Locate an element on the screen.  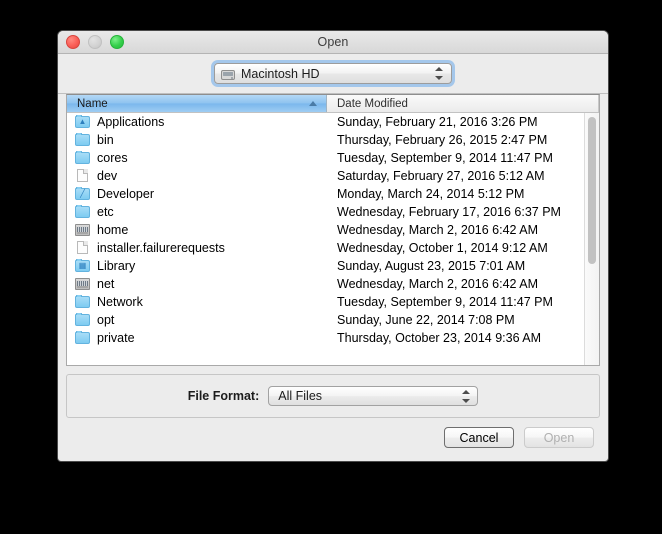
window-titlebar: Open is located at coordinates (333, 42).